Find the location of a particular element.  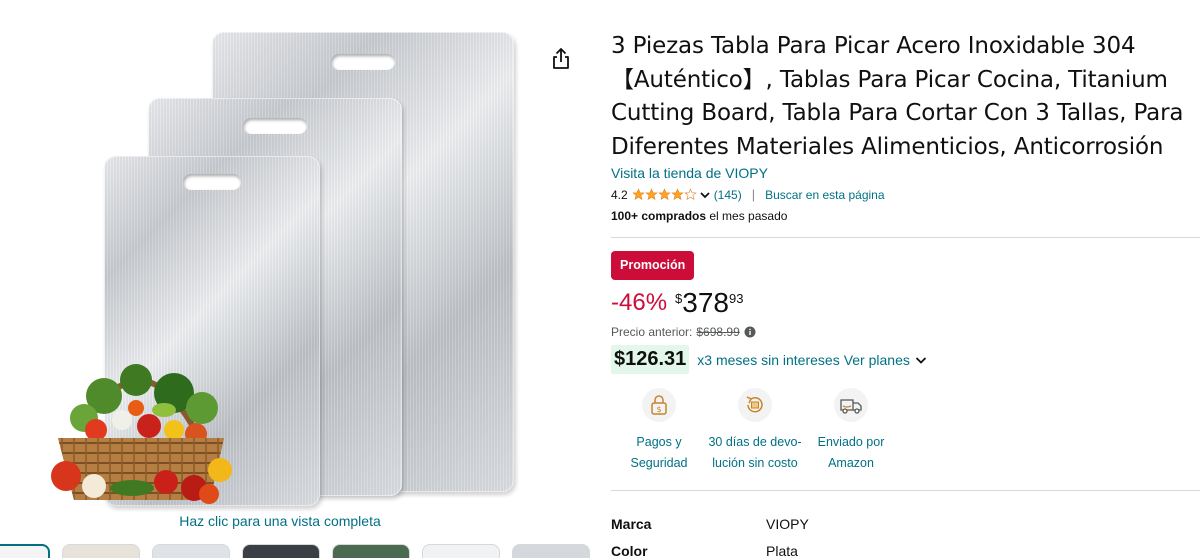

divider-top is located at coordinates (905, 237).